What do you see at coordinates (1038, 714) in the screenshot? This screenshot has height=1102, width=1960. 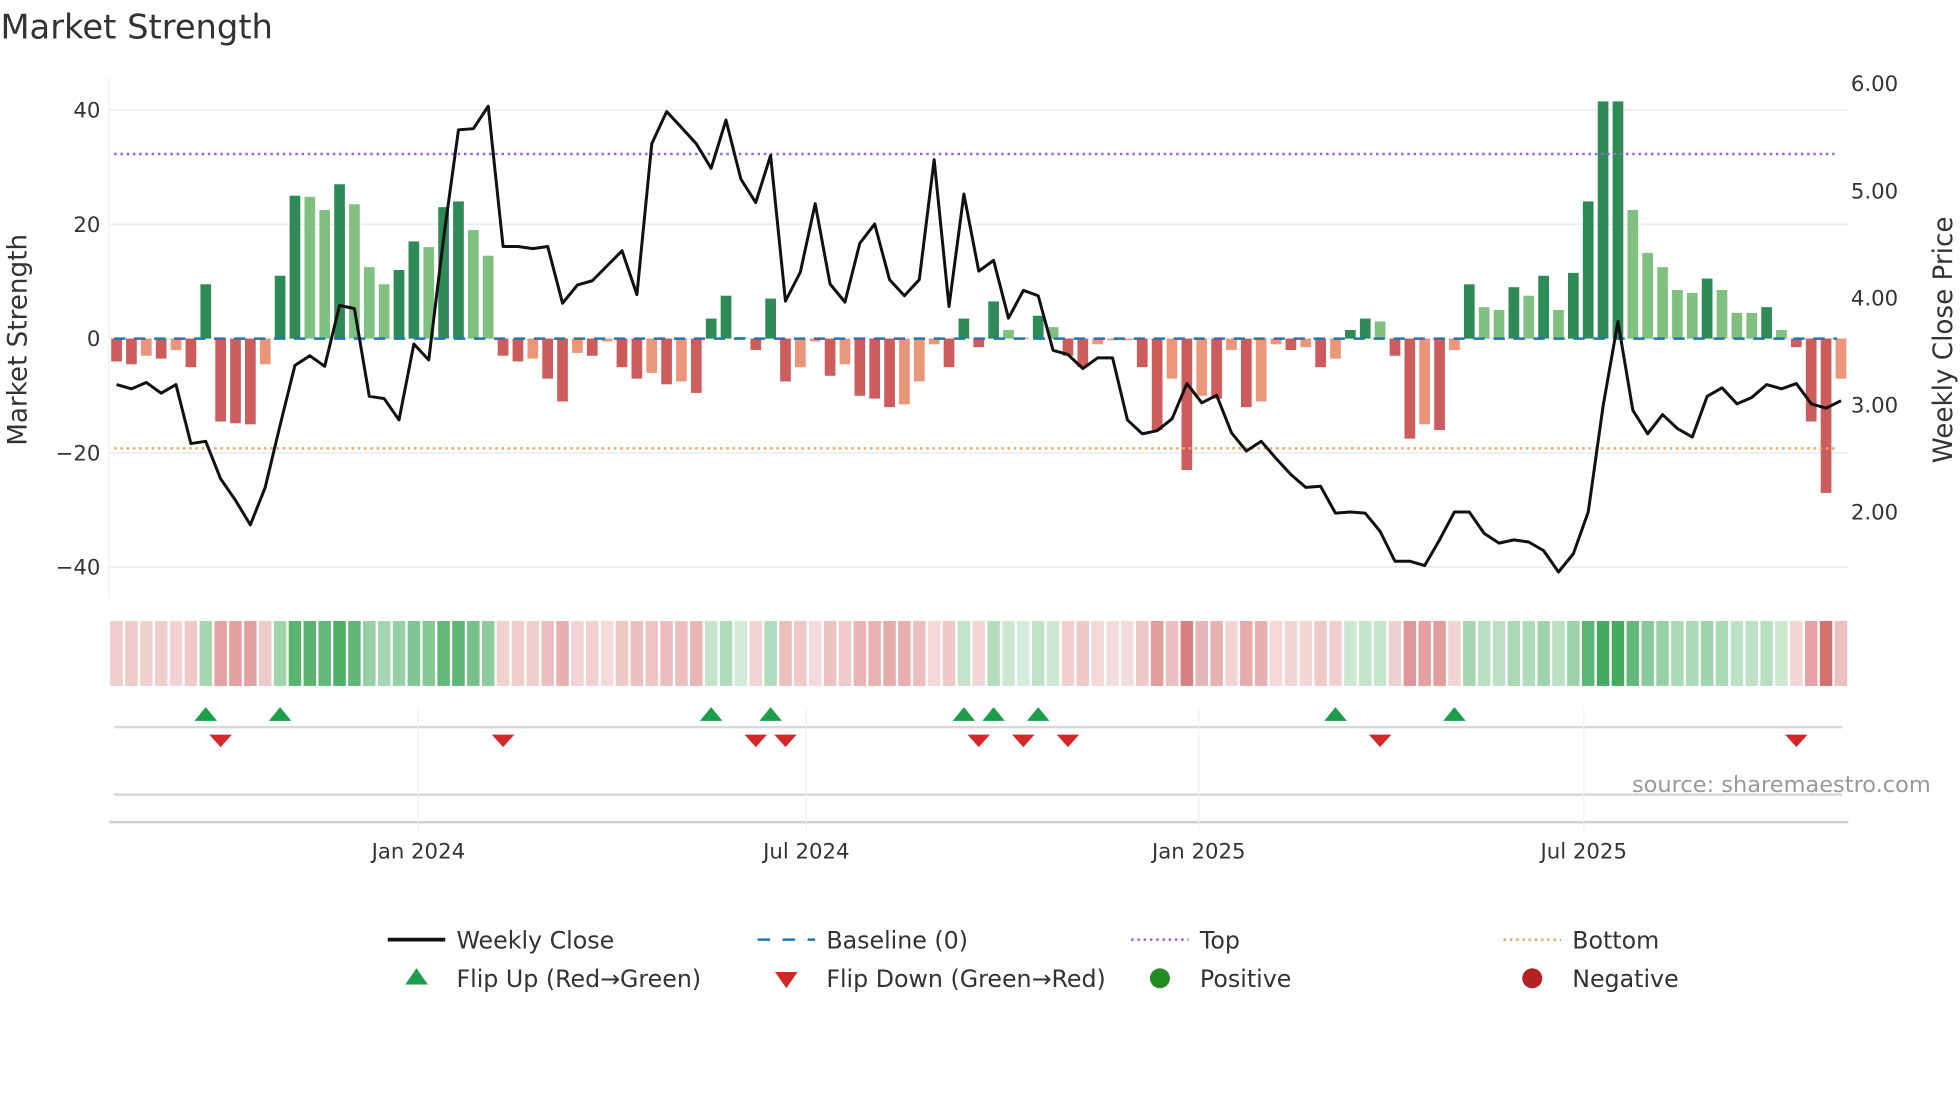 I see `flip-up-marker` at bounding box center [1038, 714].